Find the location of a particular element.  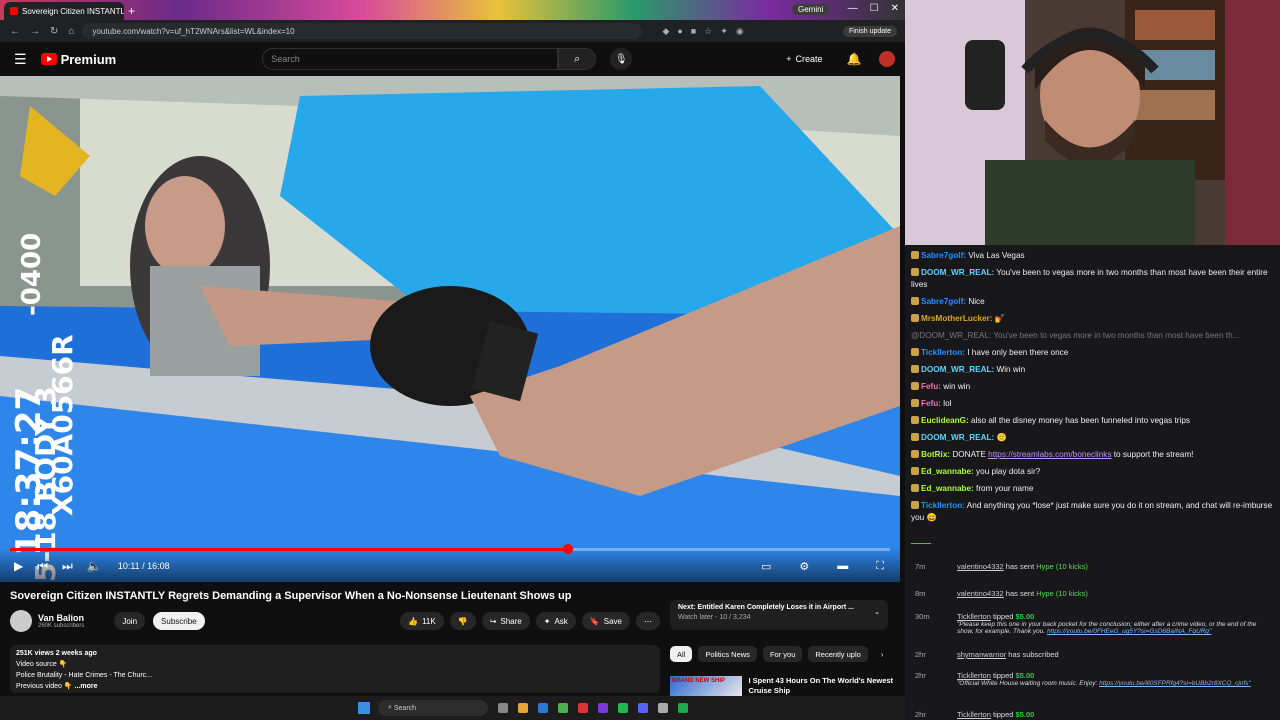

taskbar-search: ⌕ Search is located at coordinates (433, 708).